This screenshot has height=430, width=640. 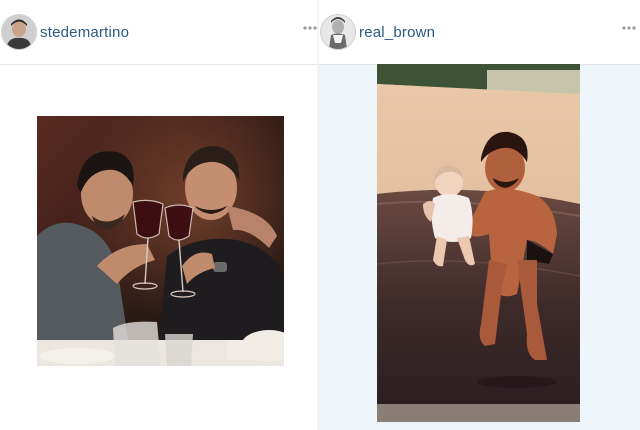 I want to click on username: stedemartino, so click(x=84, y=32).